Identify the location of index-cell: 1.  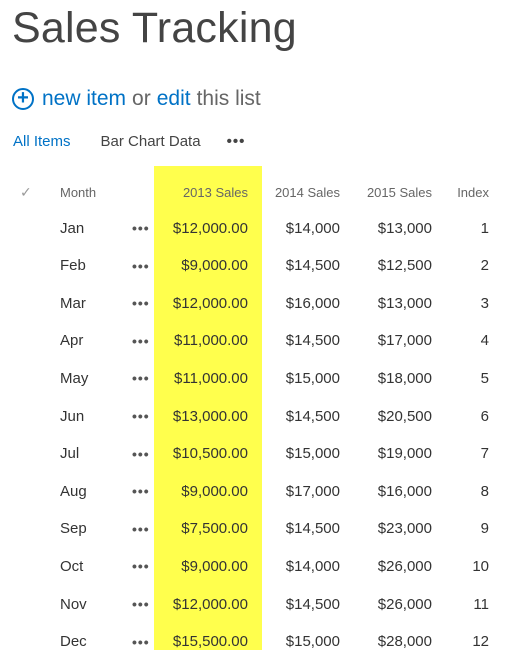
(484, 228).